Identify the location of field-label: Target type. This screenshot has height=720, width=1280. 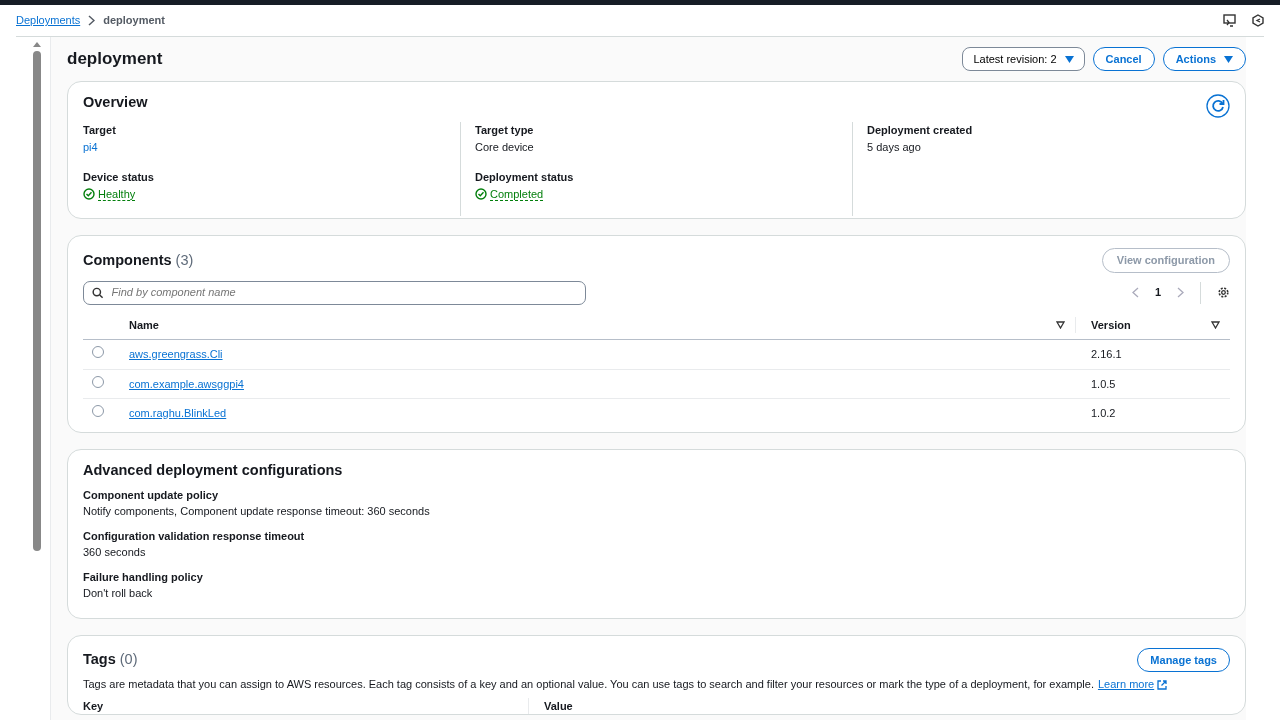
(505, 130).